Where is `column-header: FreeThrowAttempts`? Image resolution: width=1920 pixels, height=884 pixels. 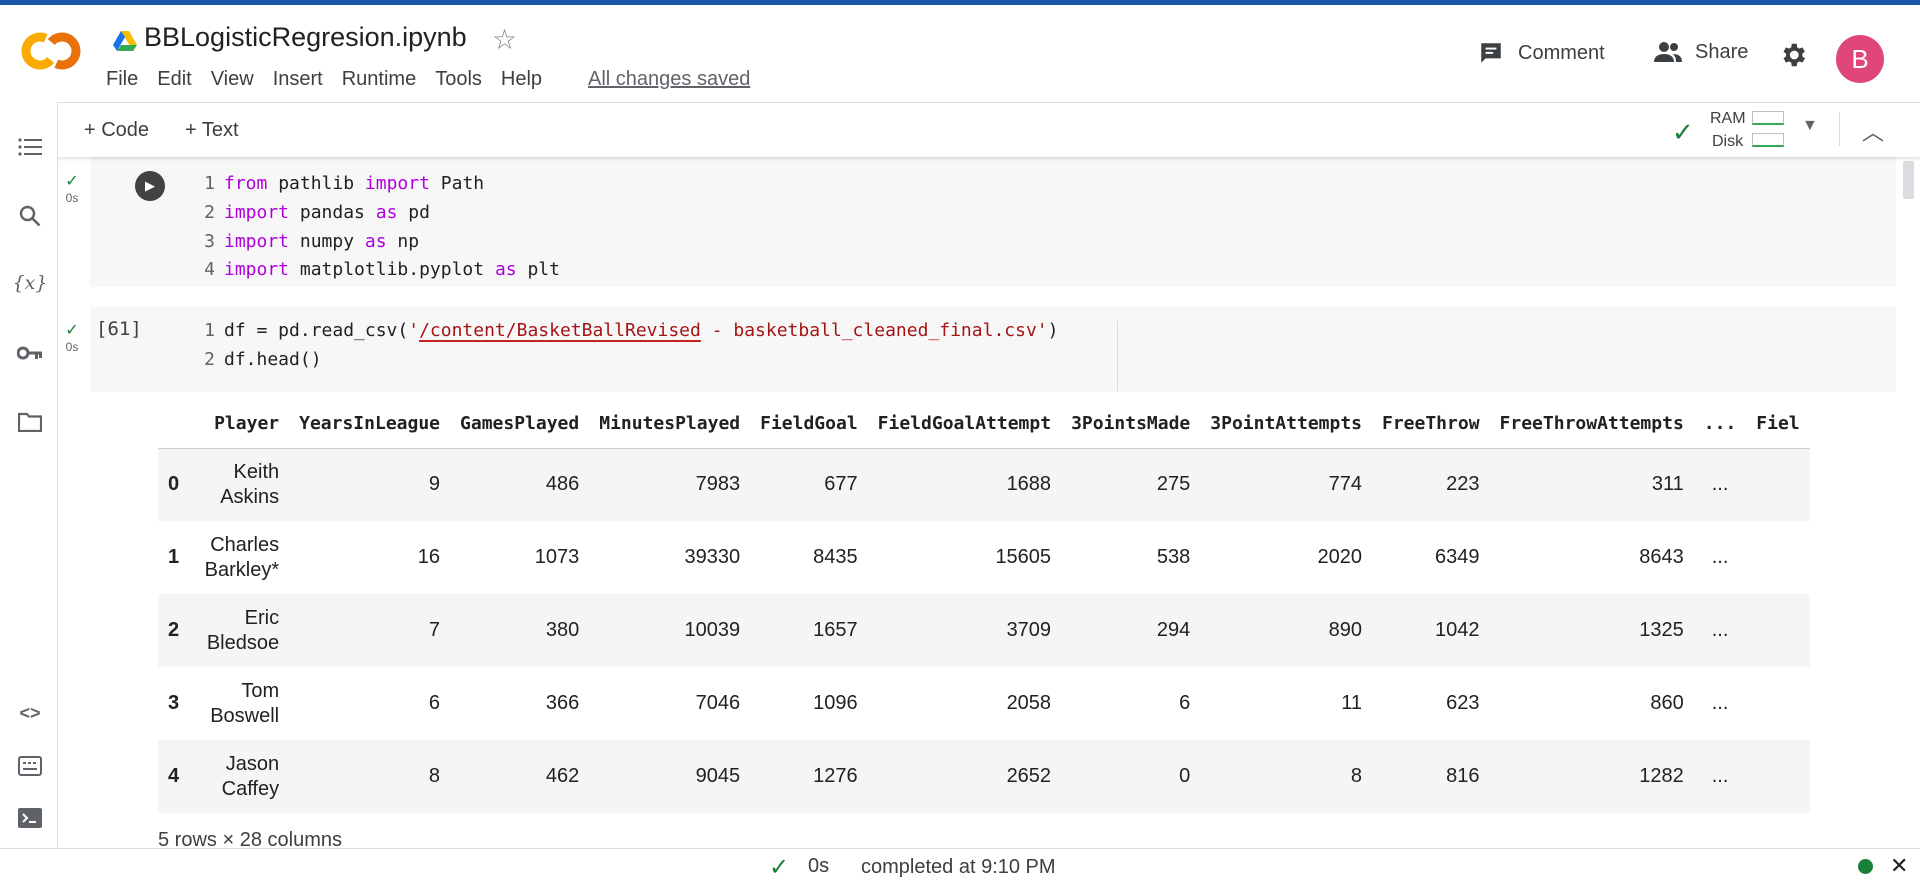 column-header: FreeThrowAttempts is located at coordinates (1591, 424).